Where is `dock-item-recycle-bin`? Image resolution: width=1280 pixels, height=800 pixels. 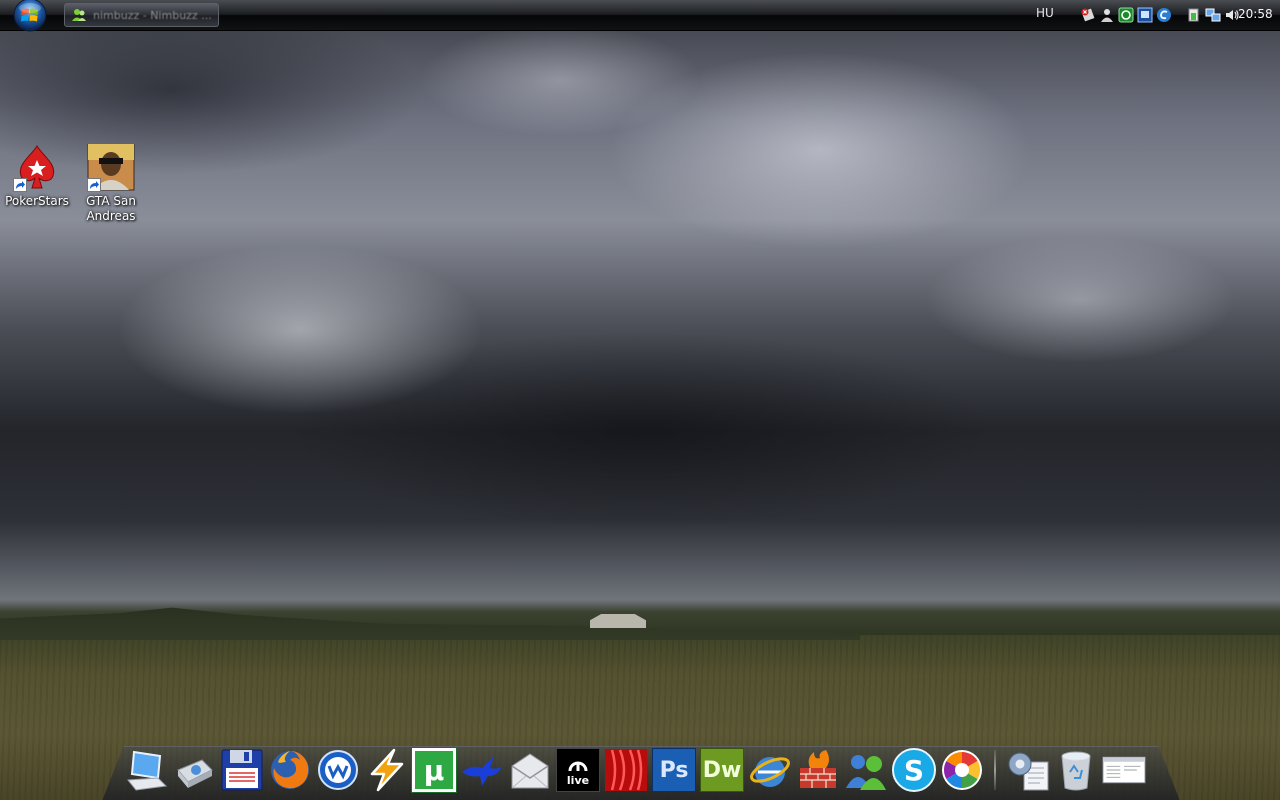
dock-item-recycle-bin is located at coordinates (1076, 770).